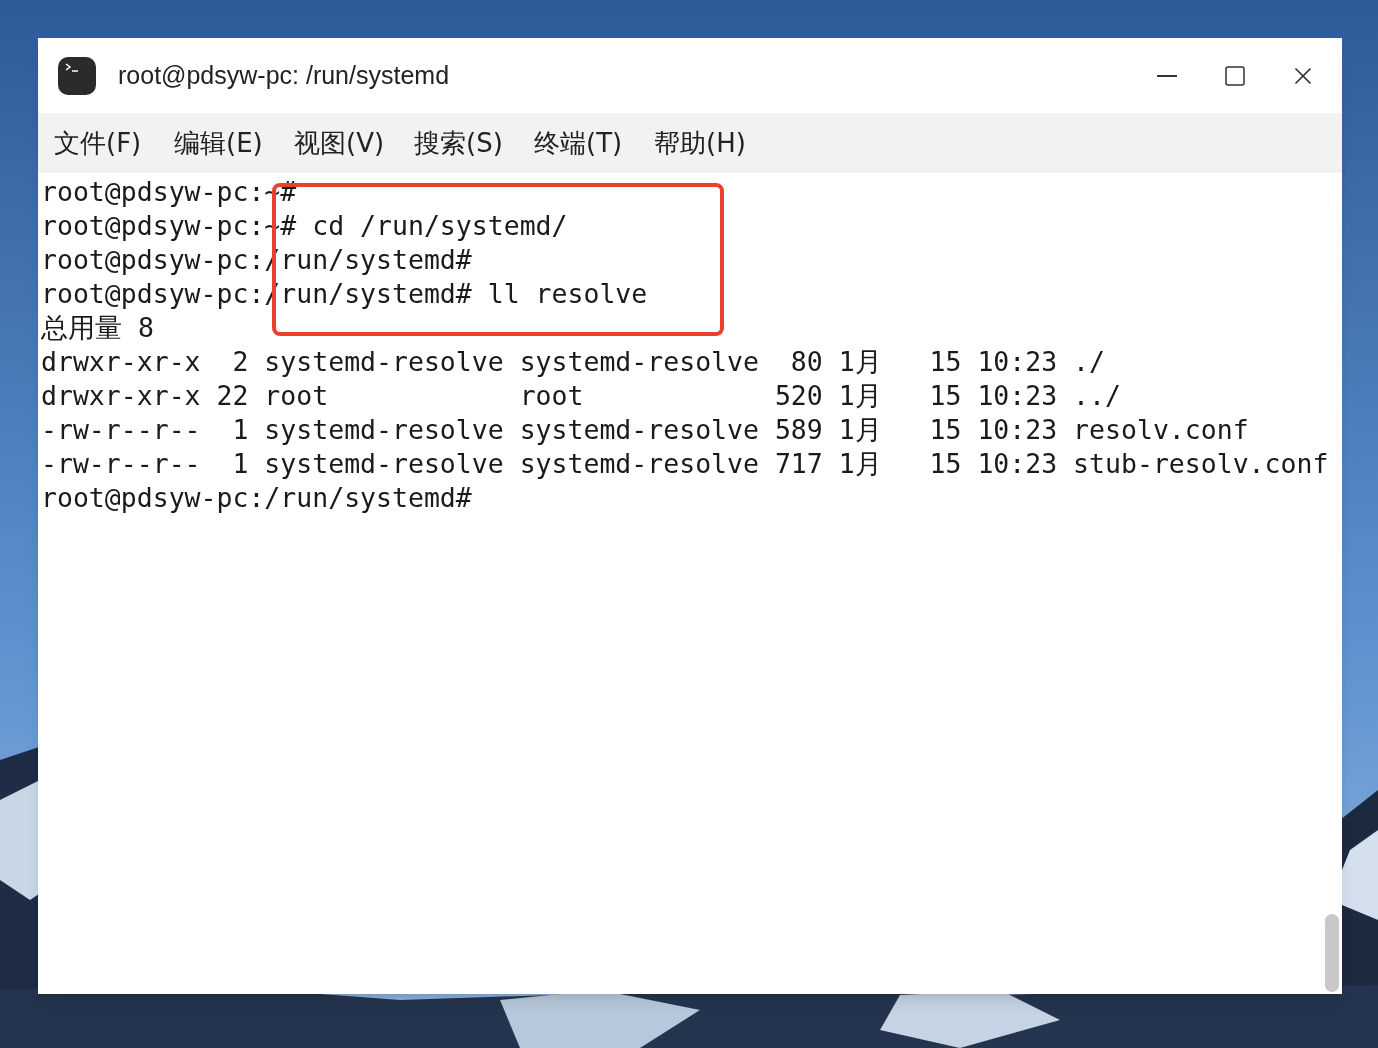  Describe the element at coordinates (588, 143) in the screenshot. I see `menu-item: 终端(T)` at that location.